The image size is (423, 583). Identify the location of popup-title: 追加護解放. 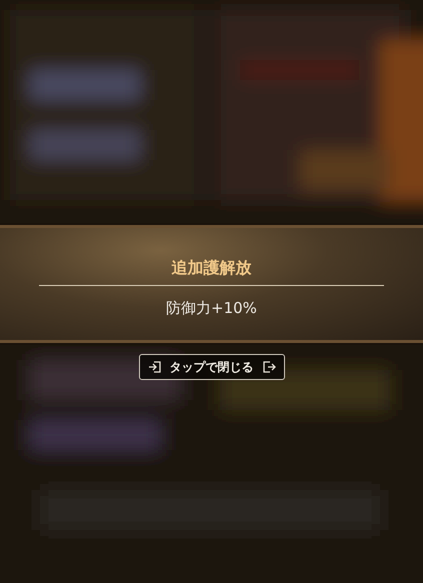
(211, 267).